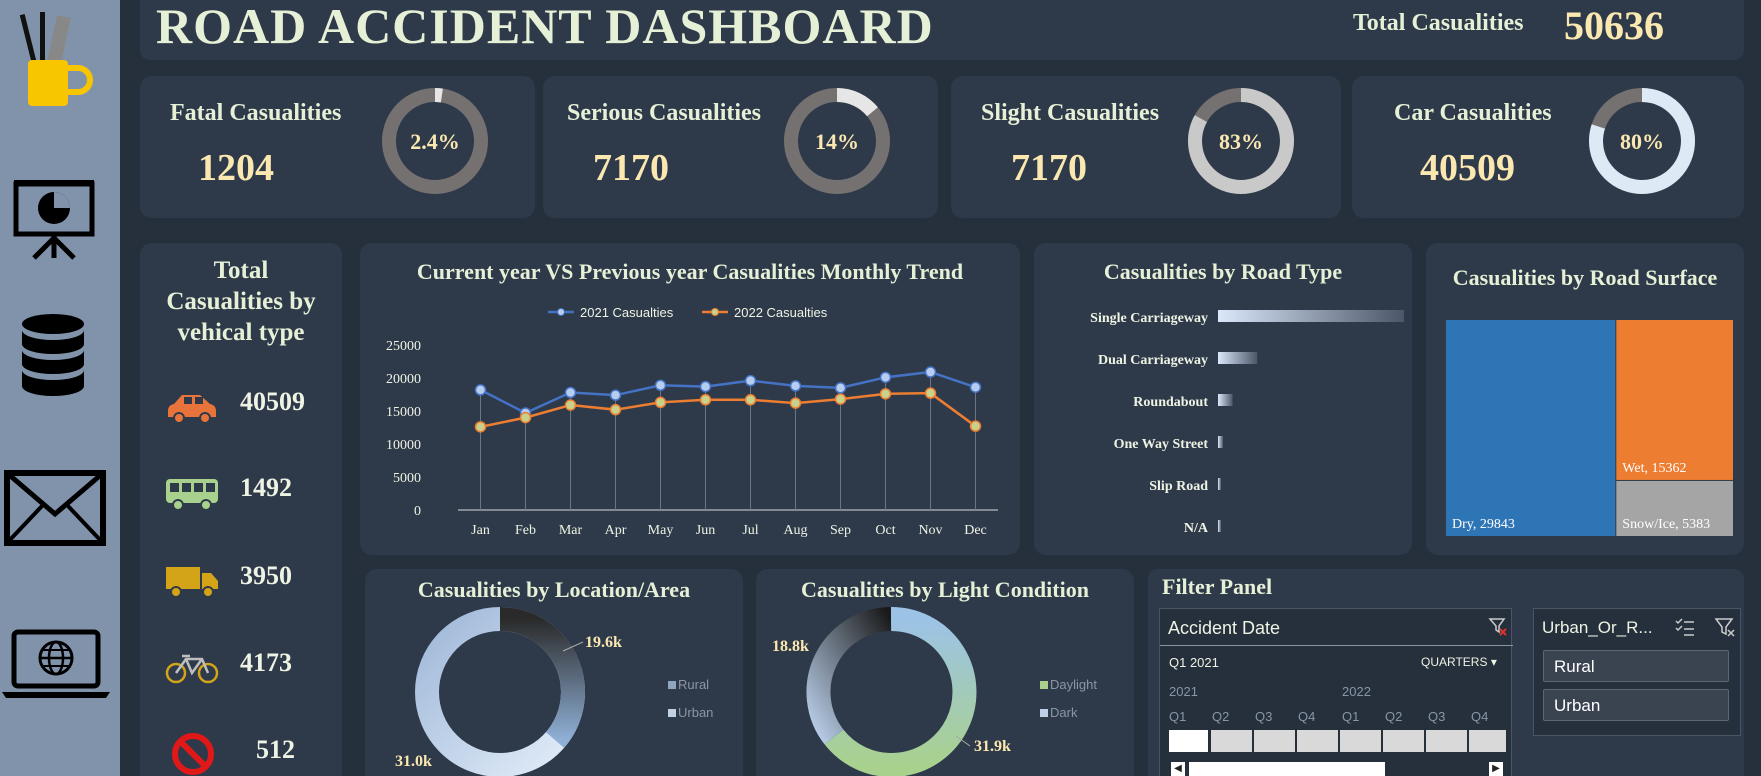  What do you see at coordinates (1666, 524) in the screenshot?
I see `treemap-label: Snow/Ice, 5383` at bounding box center [1666, 524].